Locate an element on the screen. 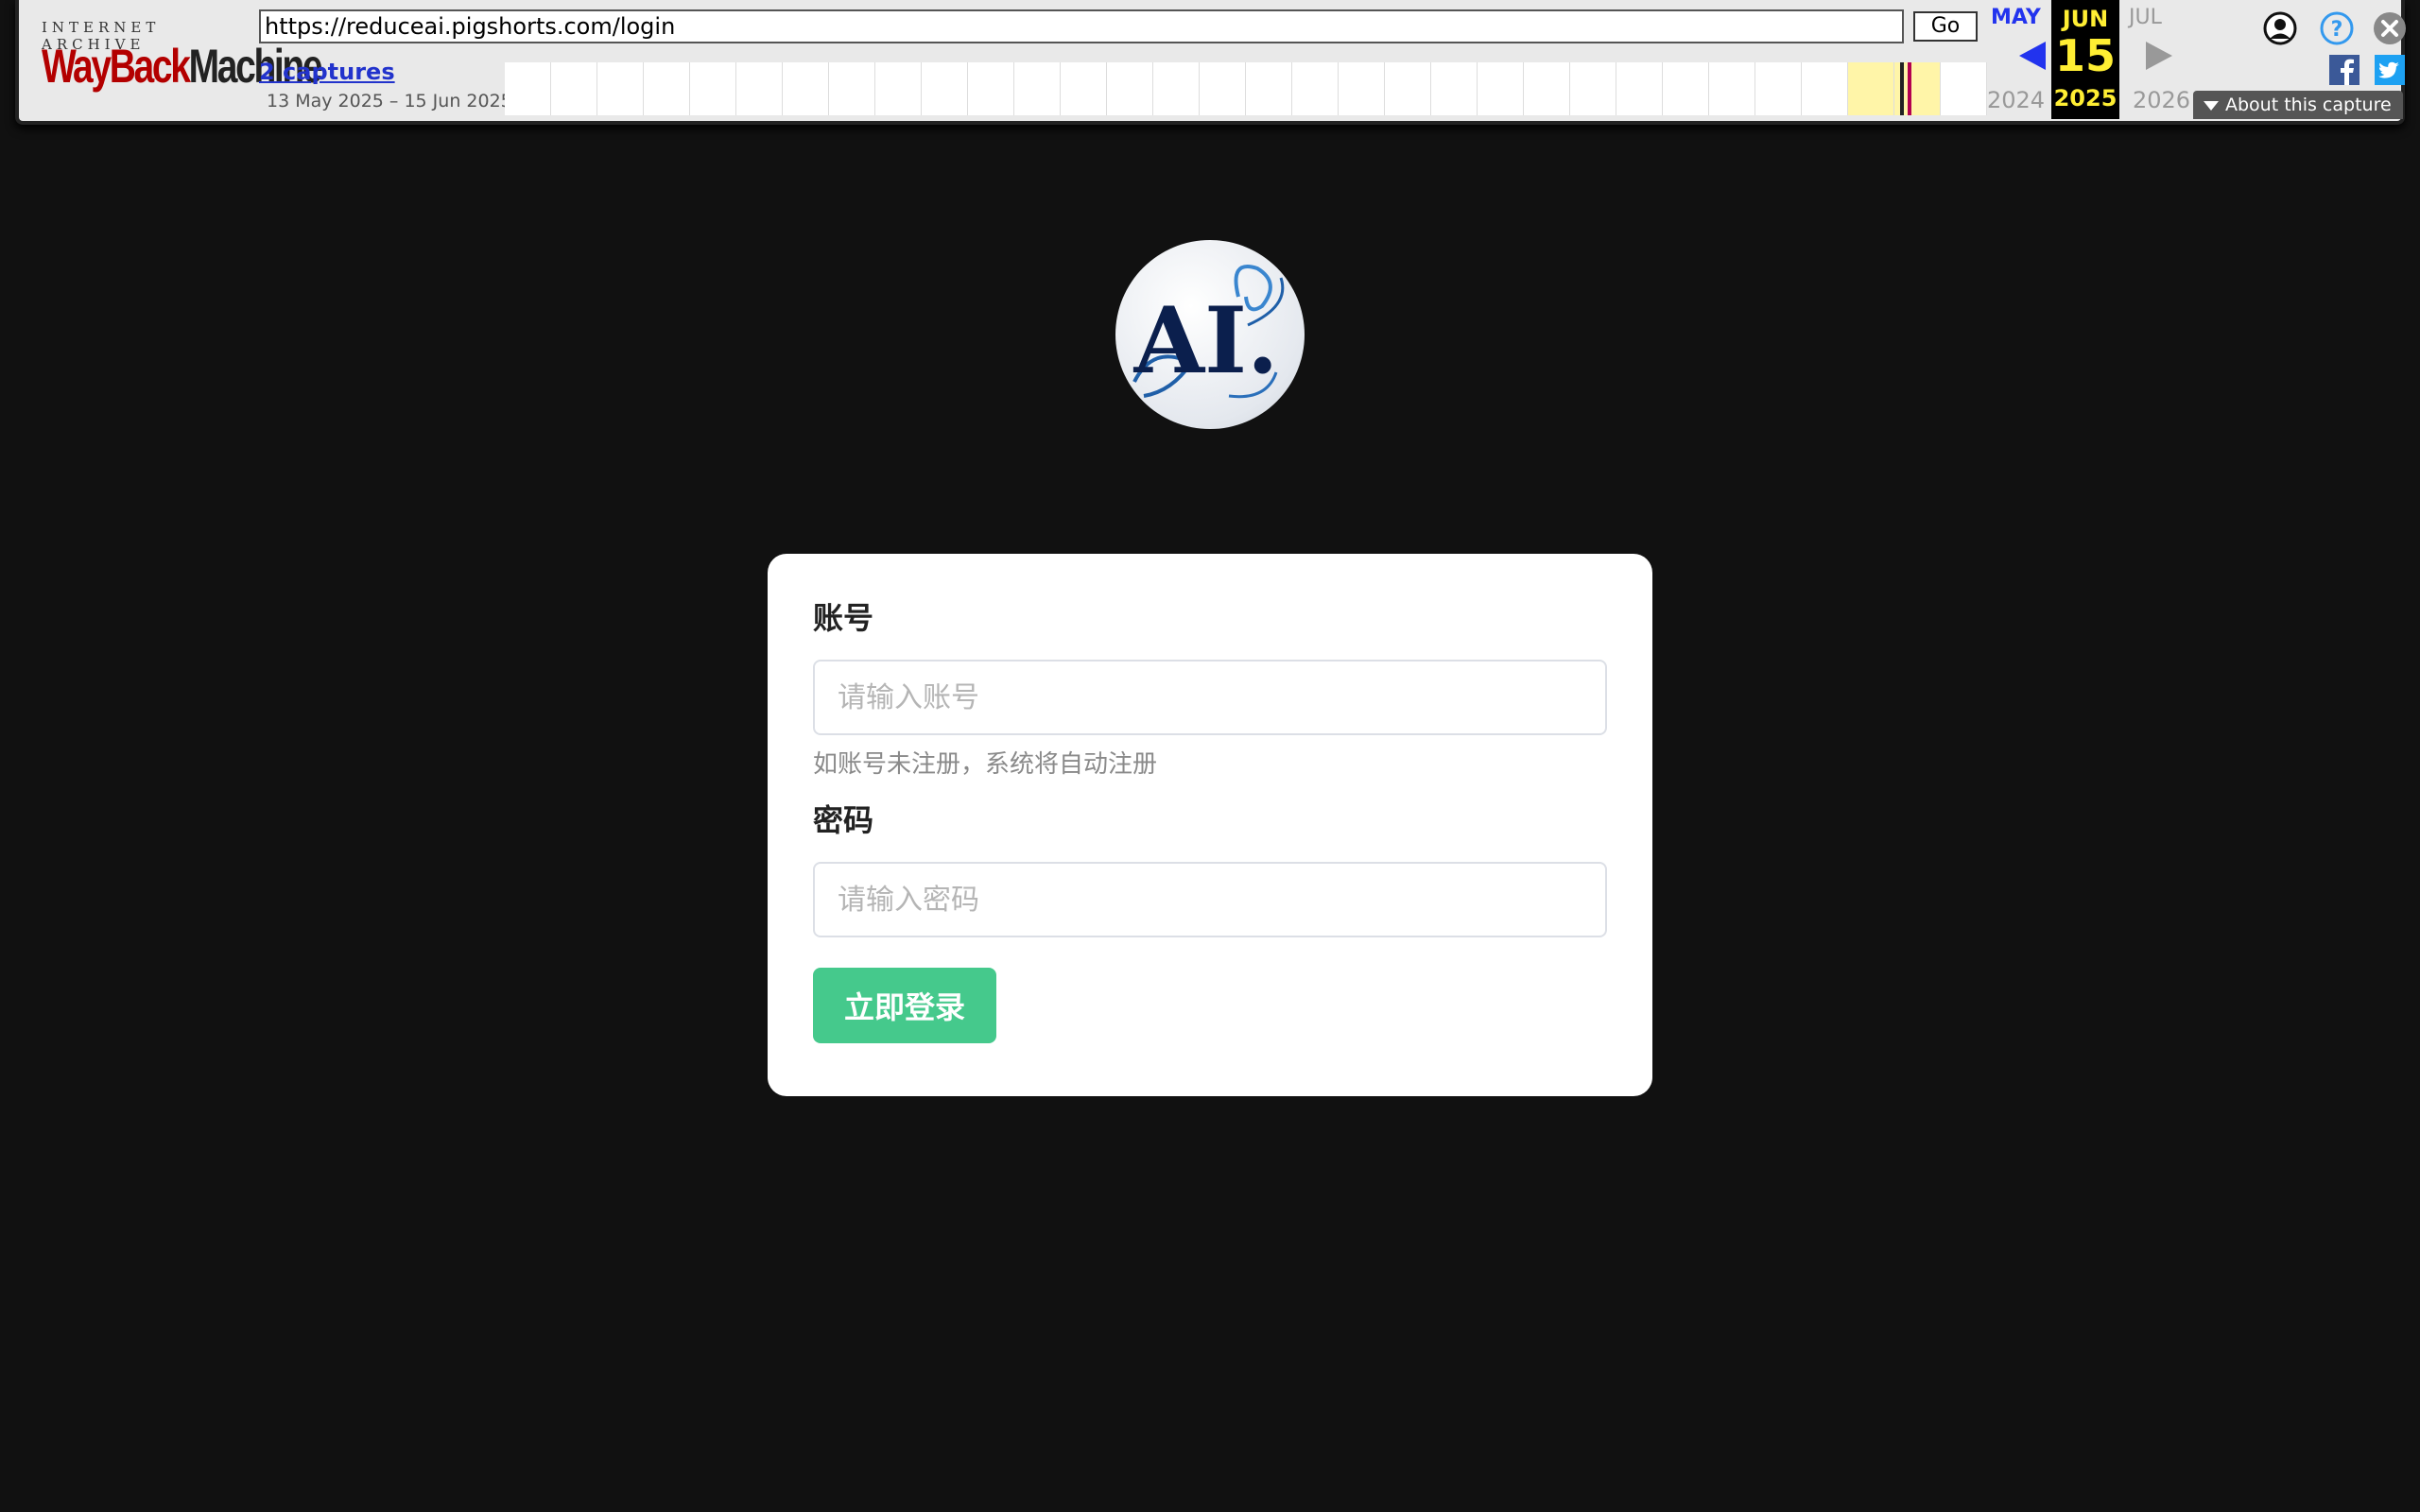 This screenshot has height=1512, width=2420. capture-marker-current is located at coordinates (1909, 88).